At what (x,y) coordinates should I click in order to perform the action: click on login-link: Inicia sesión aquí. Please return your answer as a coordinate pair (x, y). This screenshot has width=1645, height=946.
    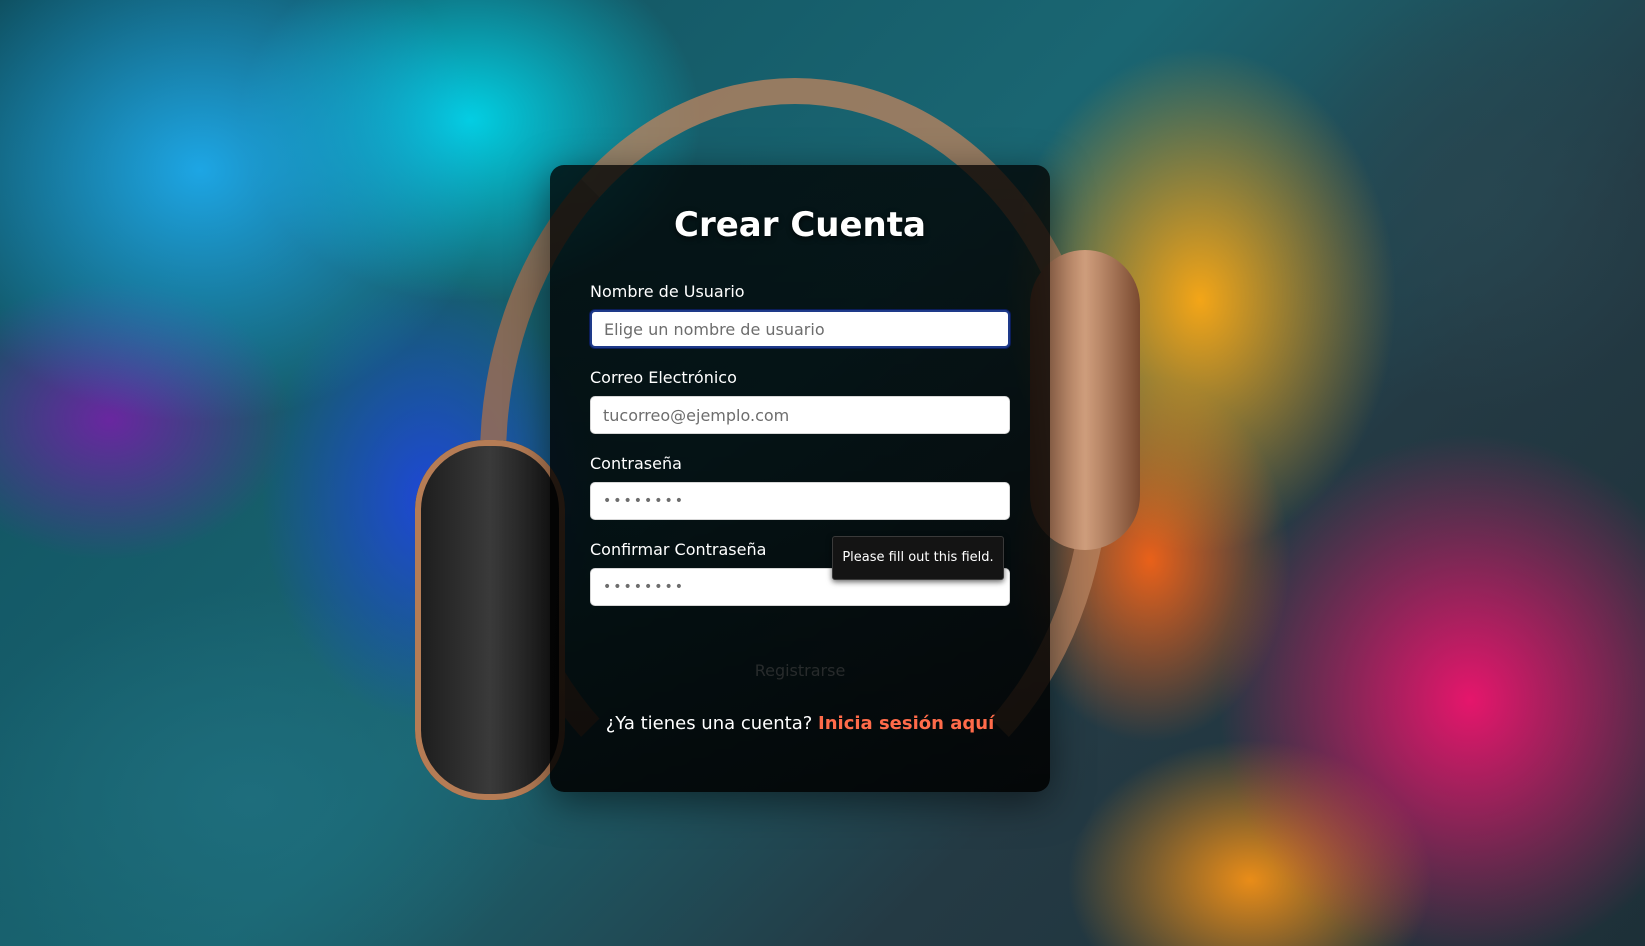
    Looking at the image, I should click on (906, 723).